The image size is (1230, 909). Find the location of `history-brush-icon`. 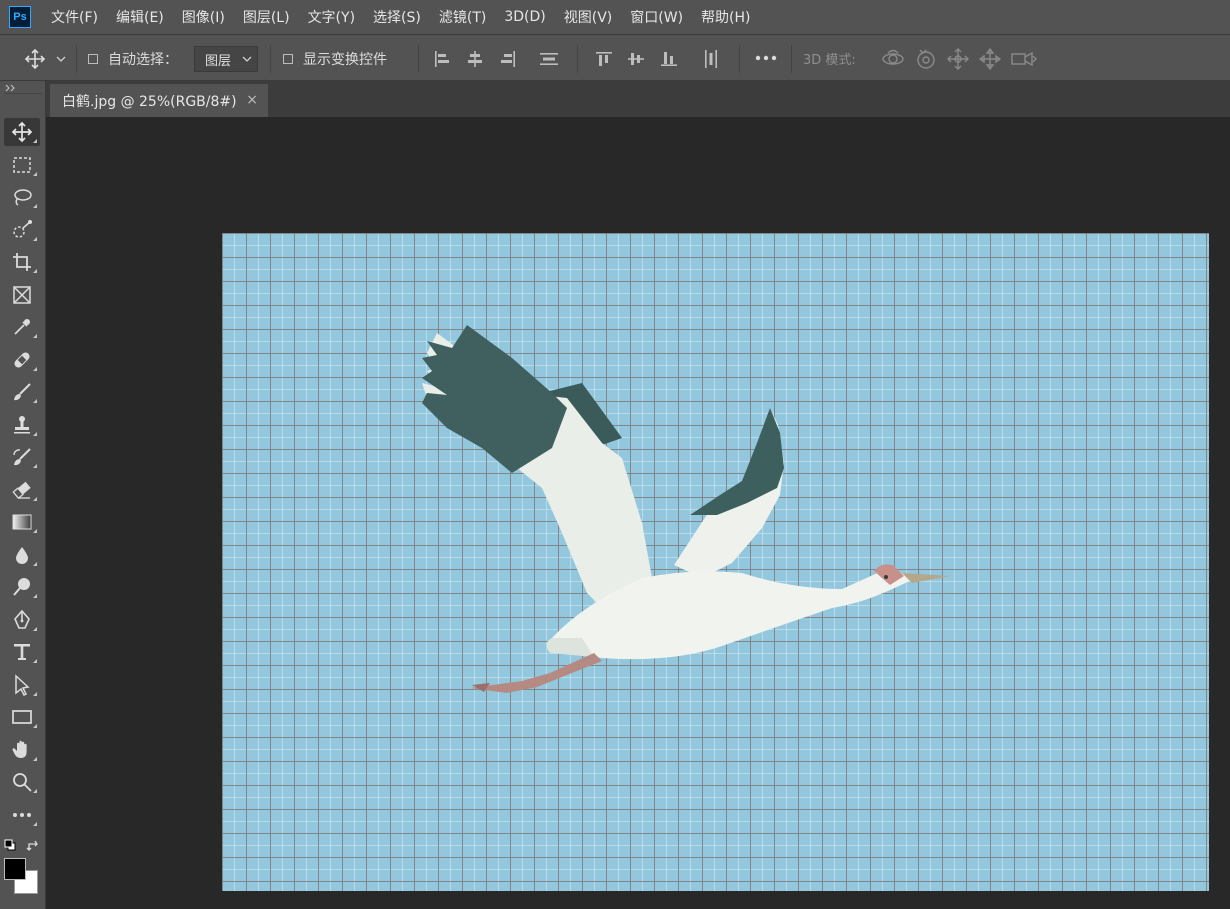

history-brush-icon is located at coordinates (22, 457).